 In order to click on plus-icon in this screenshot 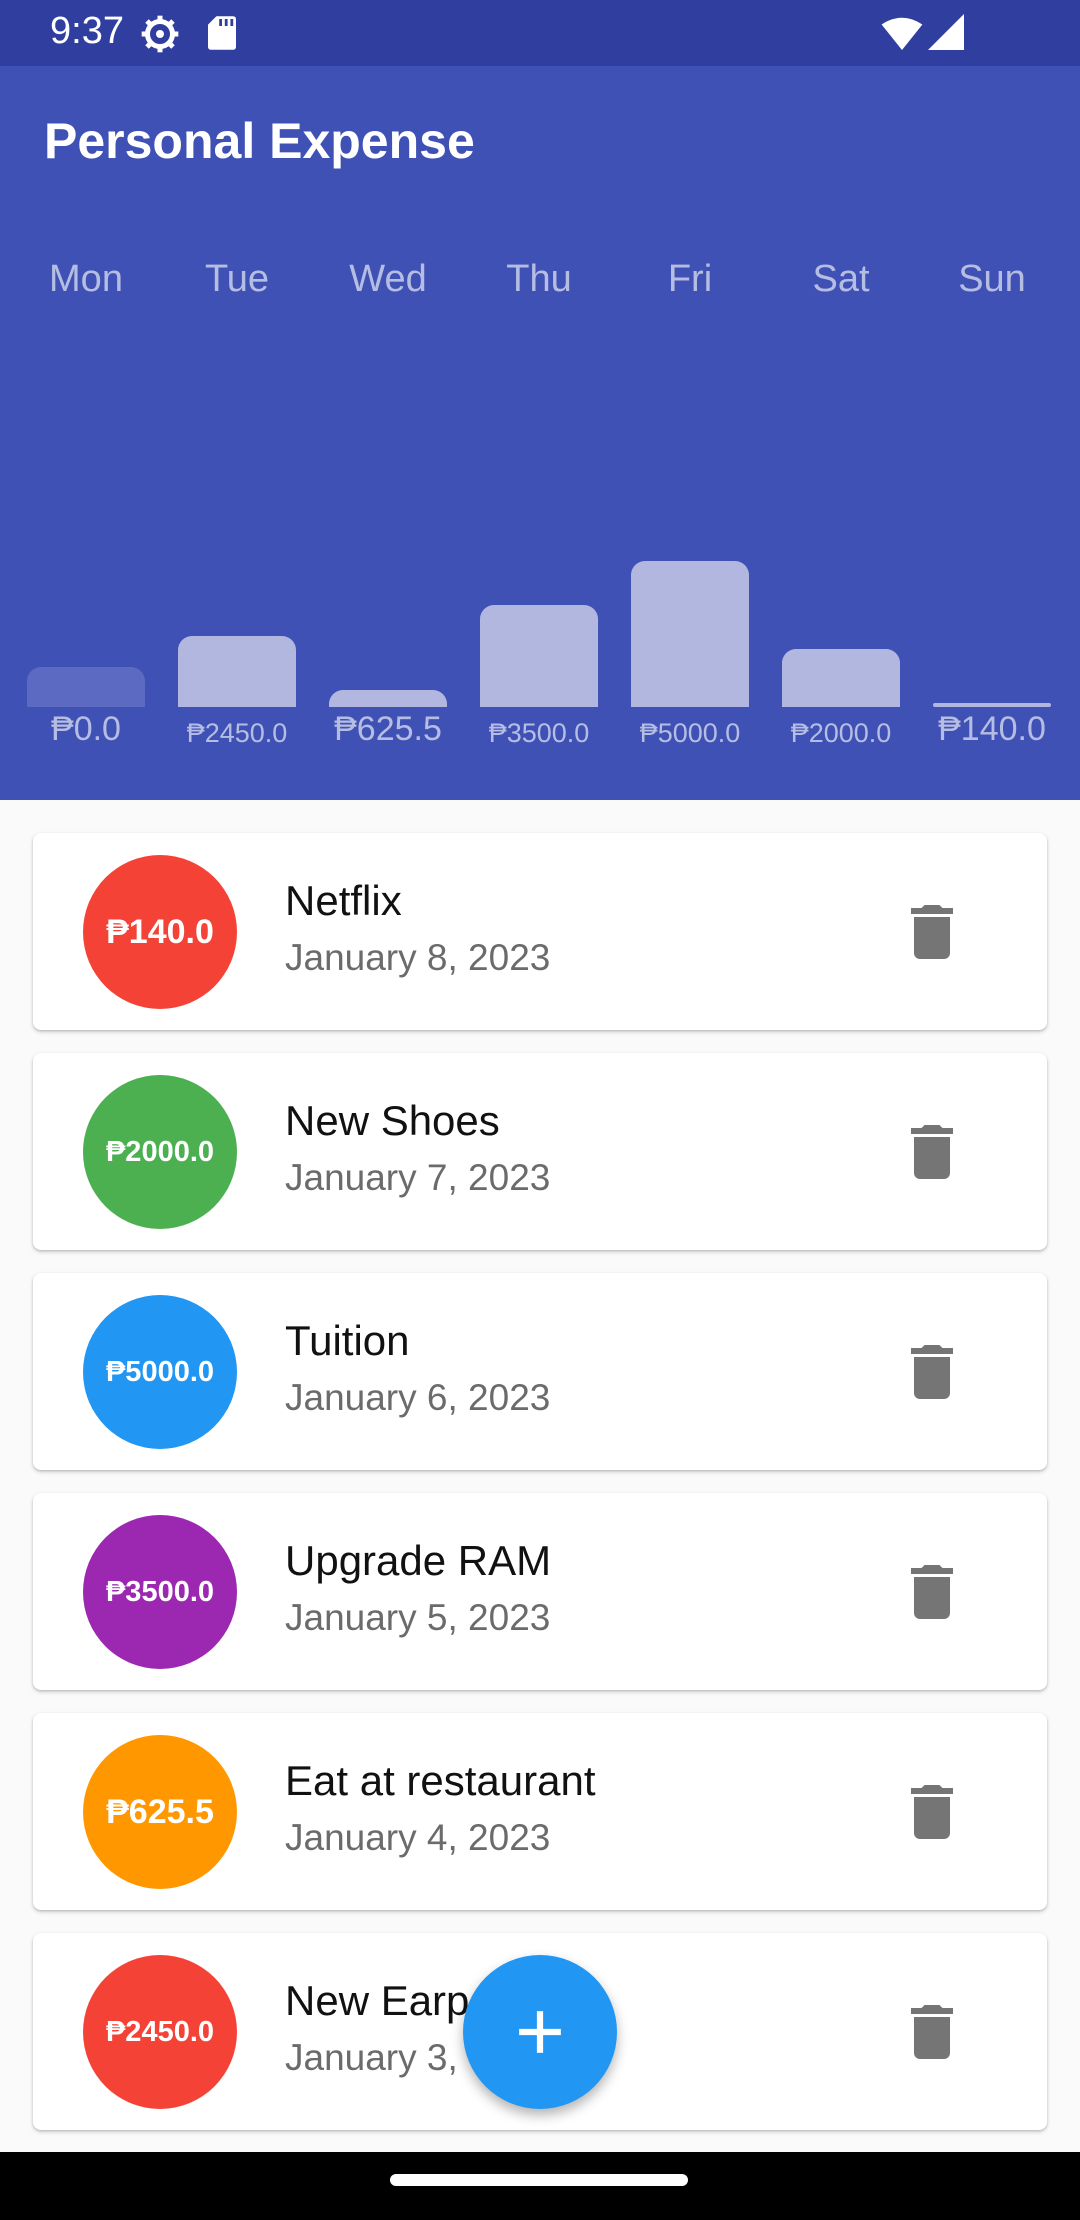, I will do `click(540, 2032)`.